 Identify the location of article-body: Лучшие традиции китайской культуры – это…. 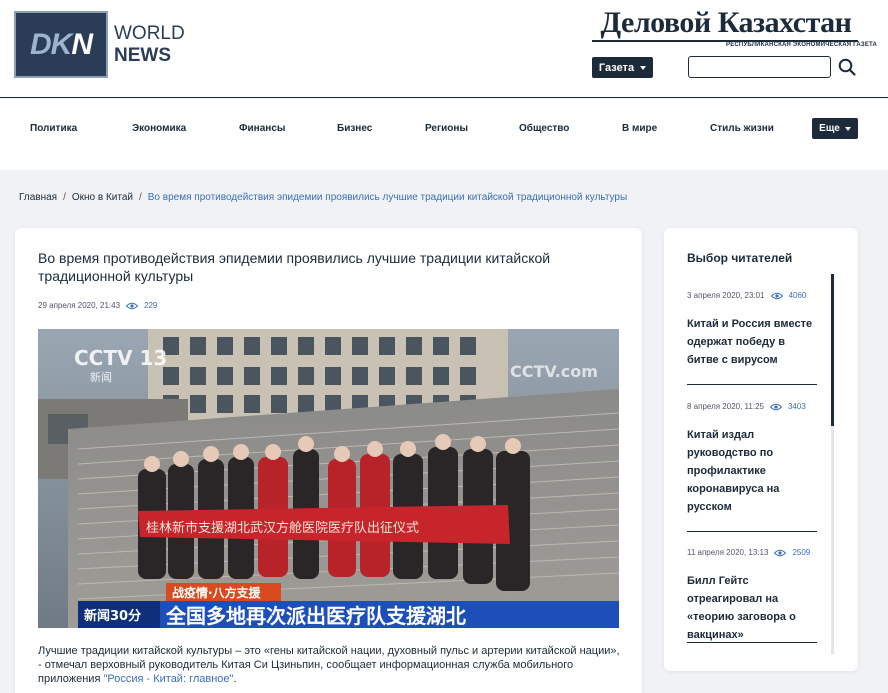
(330, 665).